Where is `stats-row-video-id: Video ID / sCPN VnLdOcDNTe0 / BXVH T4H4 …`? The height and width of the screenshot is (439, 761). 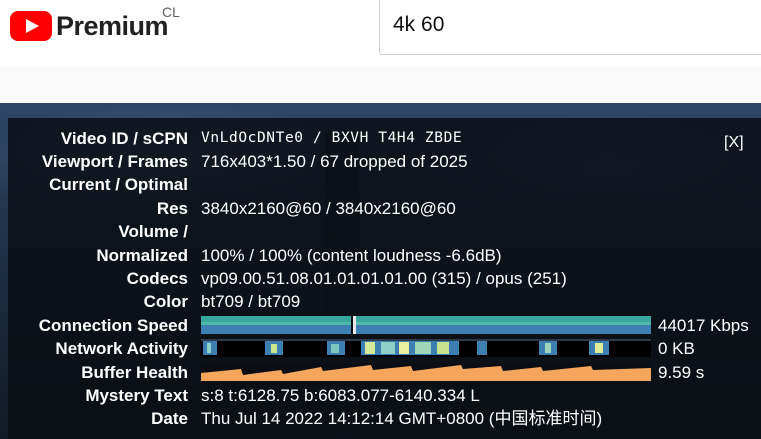
stats-row-video-id: Video ID / sCPN VnLdOcDNTe0 / BXVH T4H4 … is located at coordinates (384, 138).